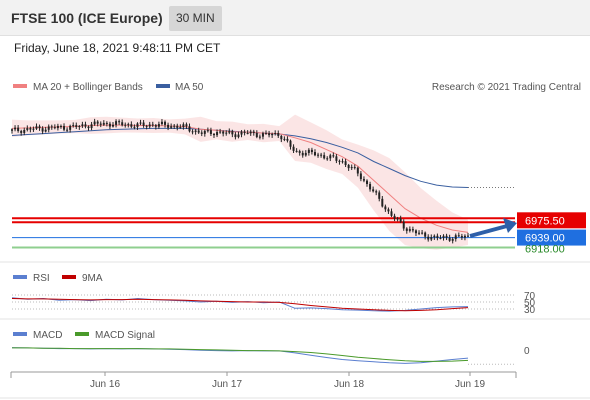 The width and height of the screenshot is (590, 400). I want to click on ma20-legend-label: MA 20 + Bollinger Bands, so click(88, 87).